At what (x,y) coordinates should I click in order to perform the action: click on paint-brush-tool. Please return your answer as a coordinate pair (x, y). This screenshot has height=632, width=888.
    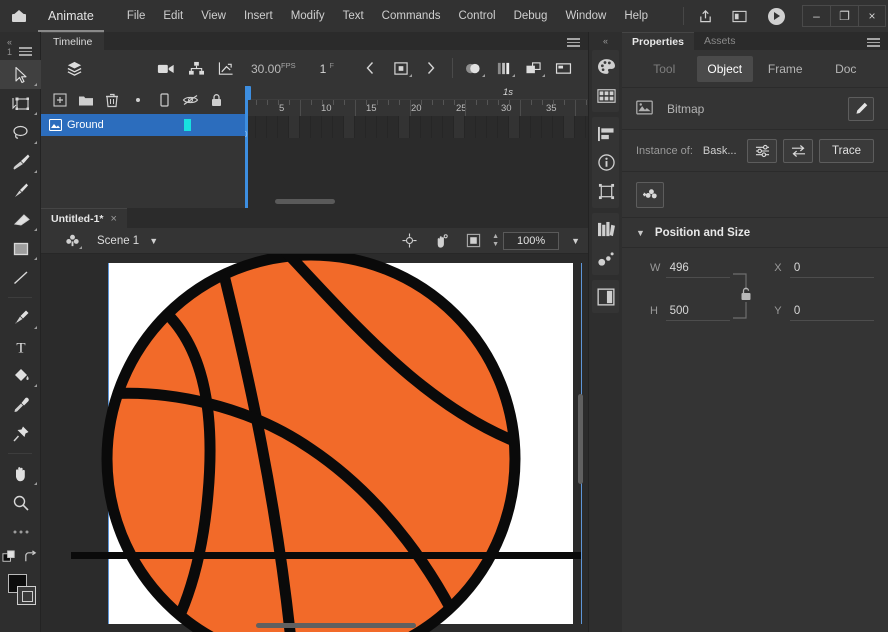
    Looking at the image, I should click on (20, 161).